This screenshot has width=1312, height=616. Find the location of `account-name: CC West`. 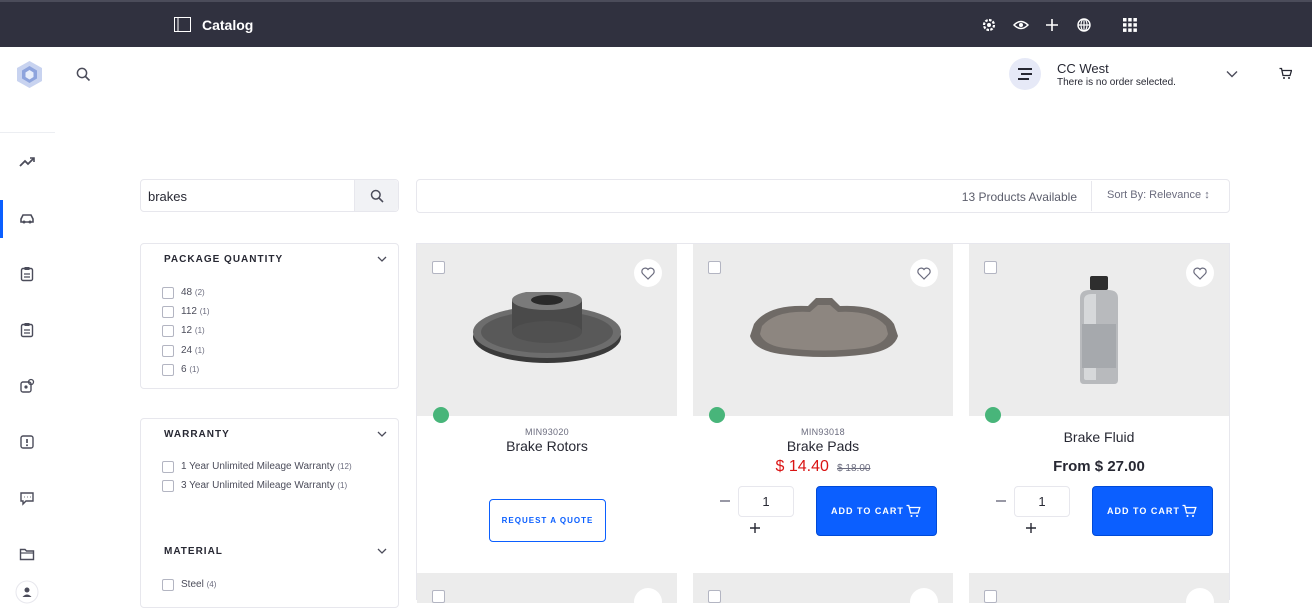

account-name: CC West is located at coordinates (1083, 68).